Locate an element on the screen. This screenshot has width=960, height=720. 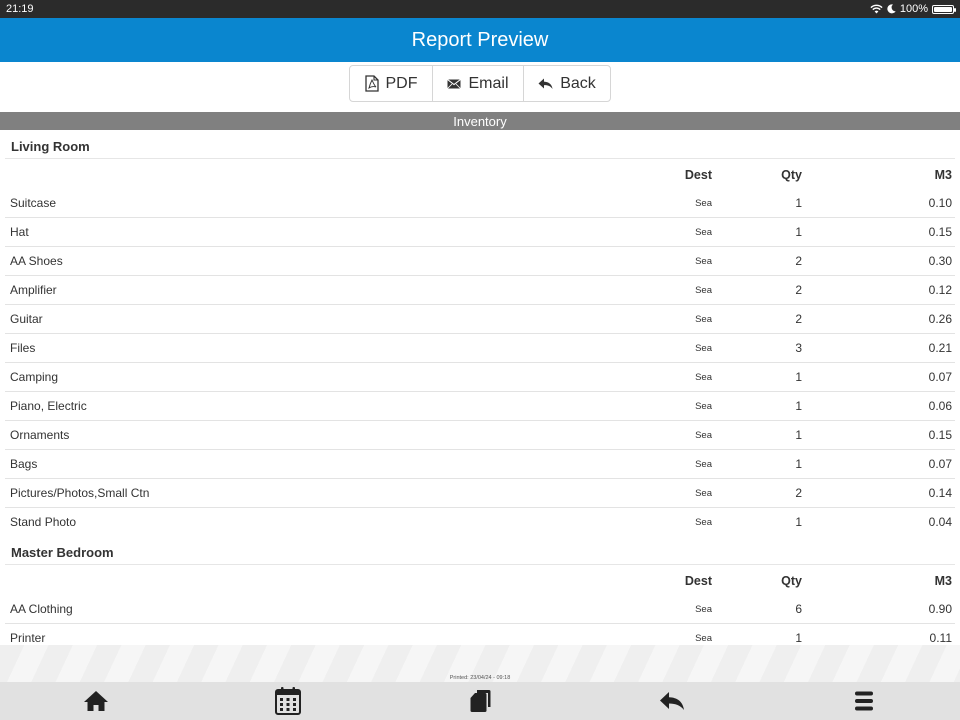
nav-menu-button is located at coordinates (864, 701).